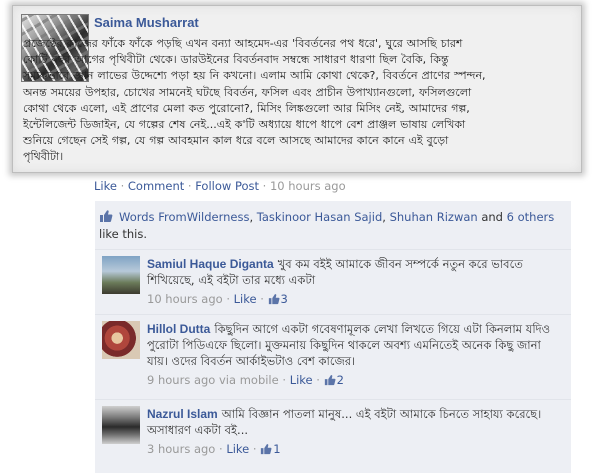 This screenshot has height=473, width=598. What do you see at coordinates (181, 449) in the screenshot?
I see `comment-timestamp: 3 hours ago` at bounding box center [181, 449].